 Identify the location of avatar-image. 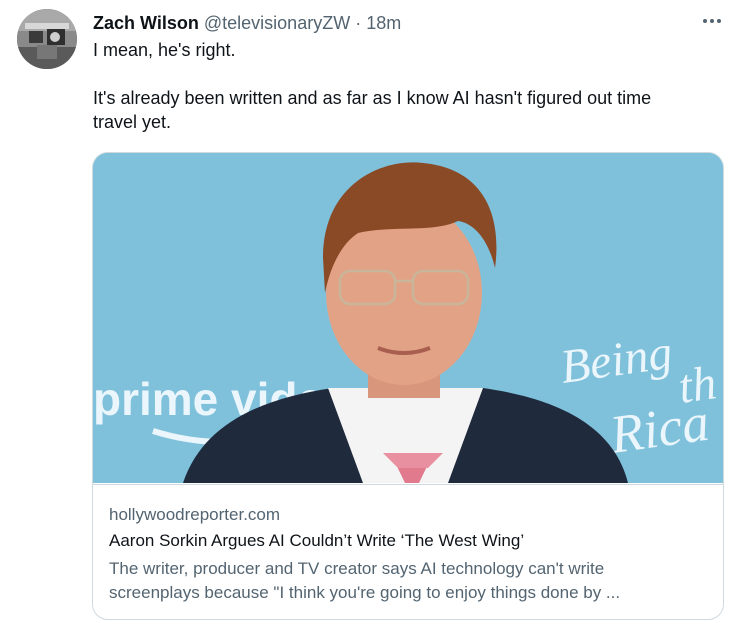
(47, 39).